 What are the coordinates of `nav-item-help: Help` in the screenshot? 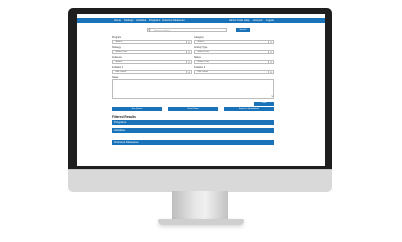 It's located at (246, 20).